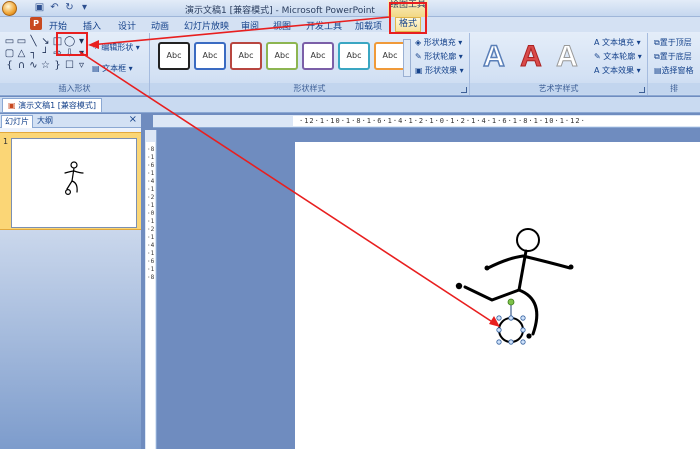 Image resolution: width=700 pixels, height=449 pixels. Describe the element at coordinates (419, 70) in the screenshot. I see `effects-icon: ▣` at that location.